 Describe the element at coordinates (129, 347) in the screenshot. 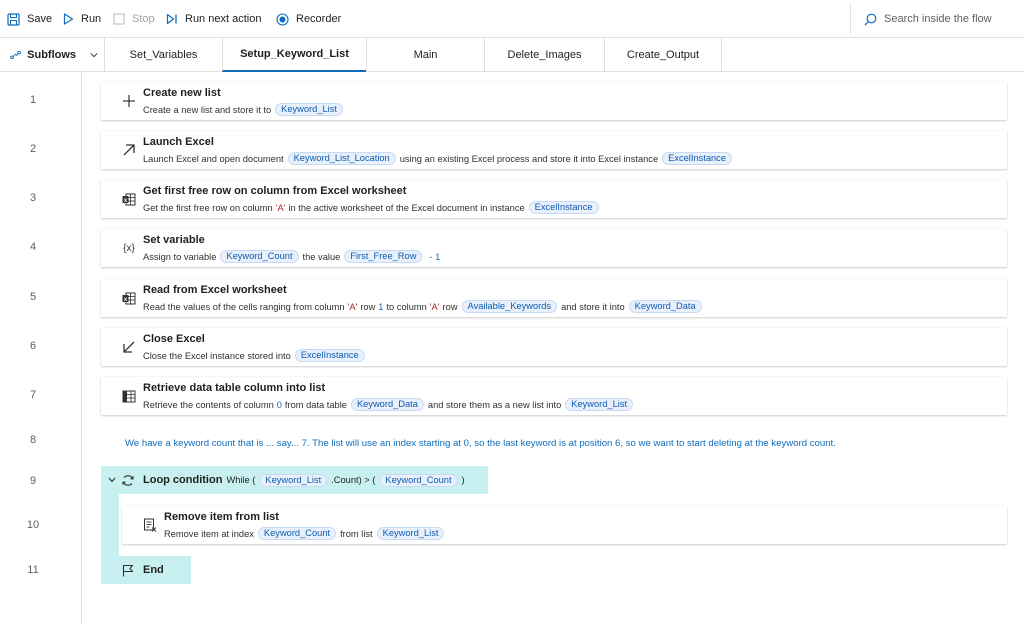

I see `arrow-down-left-icon` at that location.